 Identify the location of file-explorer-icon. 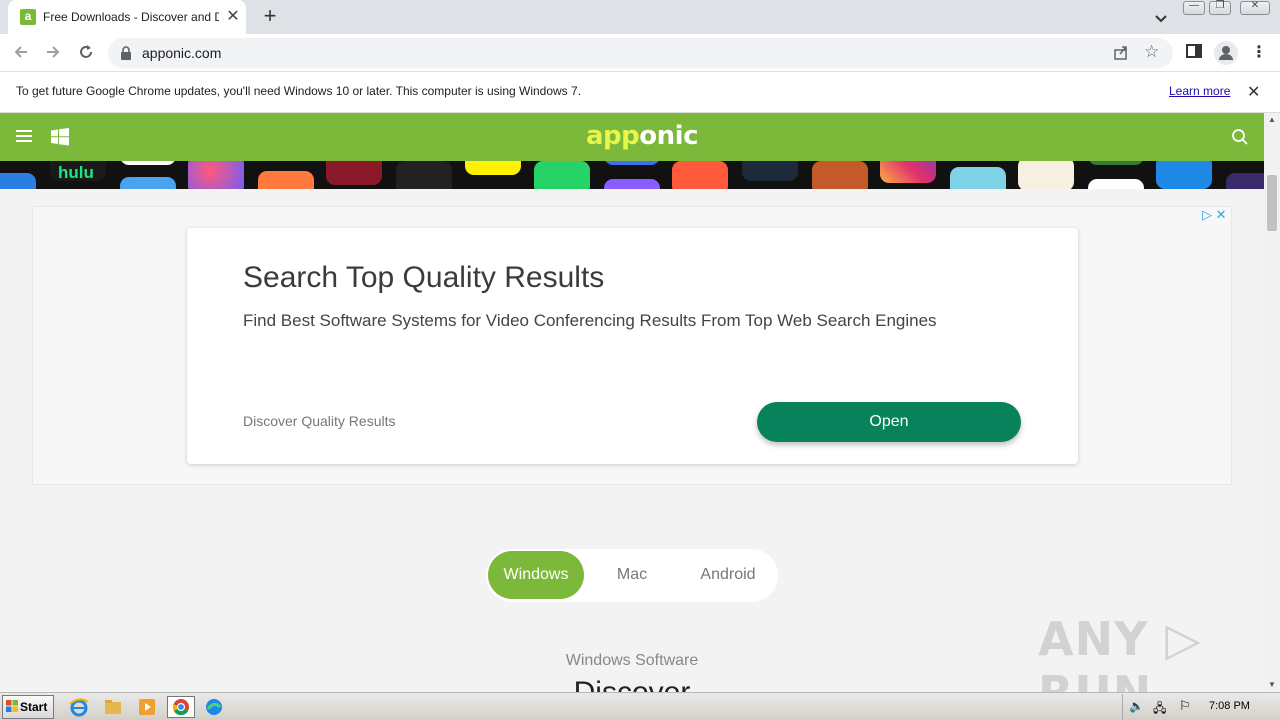
(114, 707).